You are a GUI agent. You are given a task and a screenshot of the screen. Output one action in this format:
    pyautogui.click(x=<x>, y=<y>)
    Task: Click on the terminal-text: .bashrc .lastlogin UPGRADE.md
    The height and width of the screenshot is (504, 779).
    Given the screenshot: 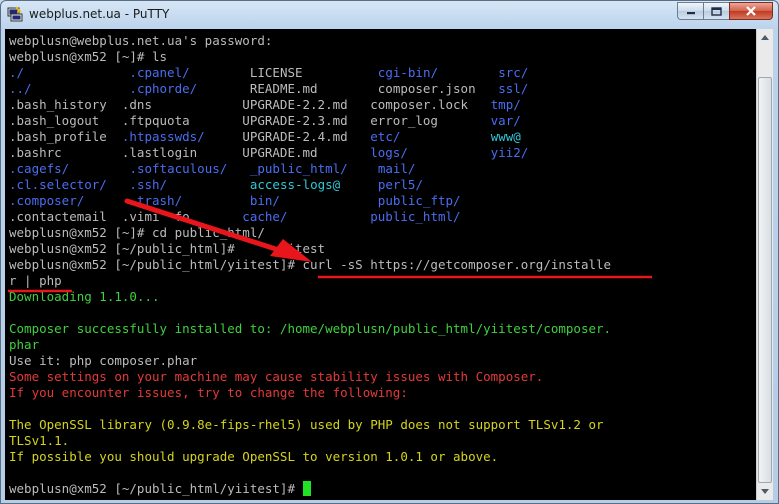 What is the action you would take?
    pyautogui.click(x=190, y=152)
    